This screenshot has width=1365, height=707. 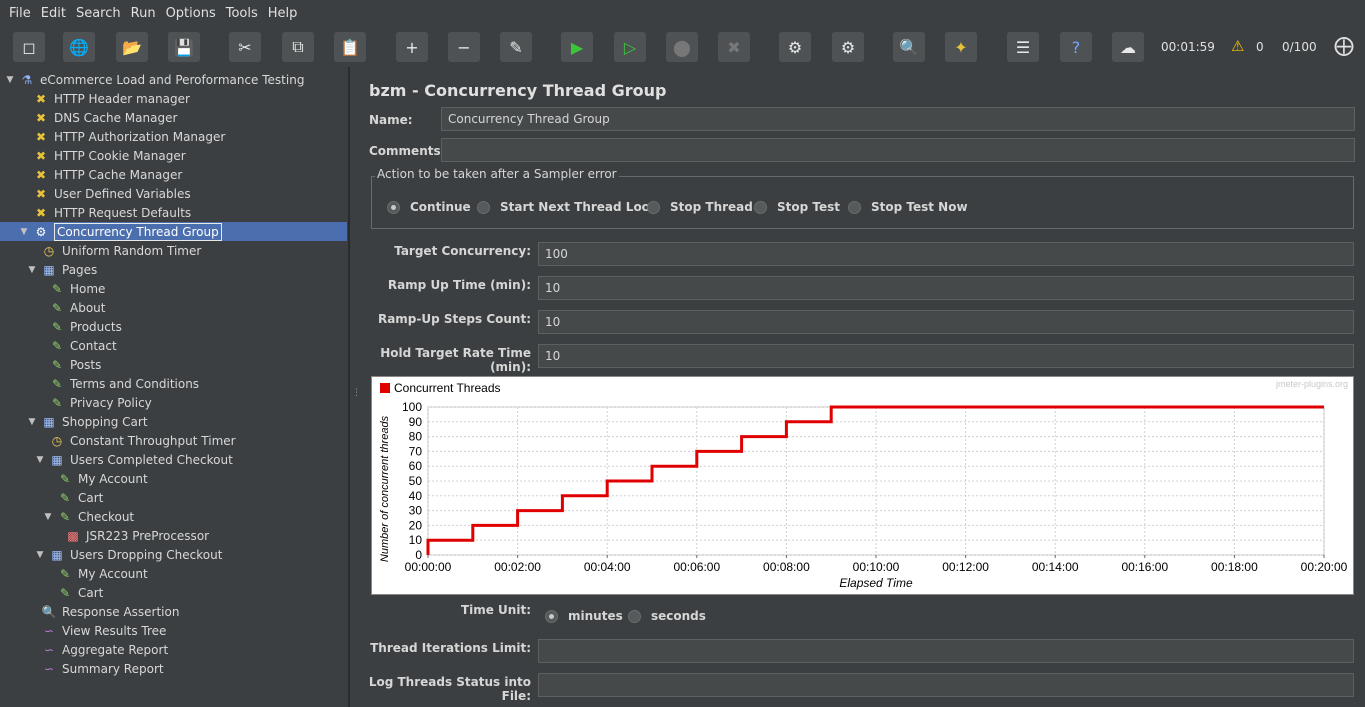 I want to click on warning-icon: ⚠, so click(x=1237, y=46).